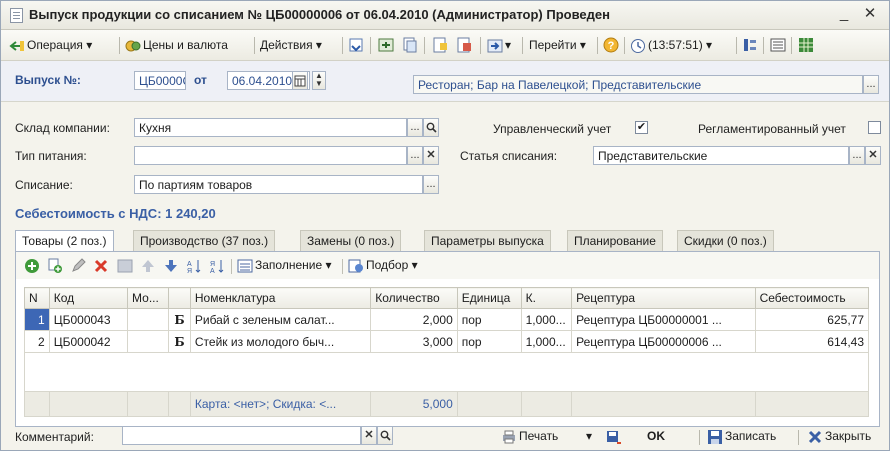 The width and height of the screenshot is (890, 451). What do you see at coordinates (750, 45) in the screenshot?
I see `tree-icon` at bounding box center [750, 45].